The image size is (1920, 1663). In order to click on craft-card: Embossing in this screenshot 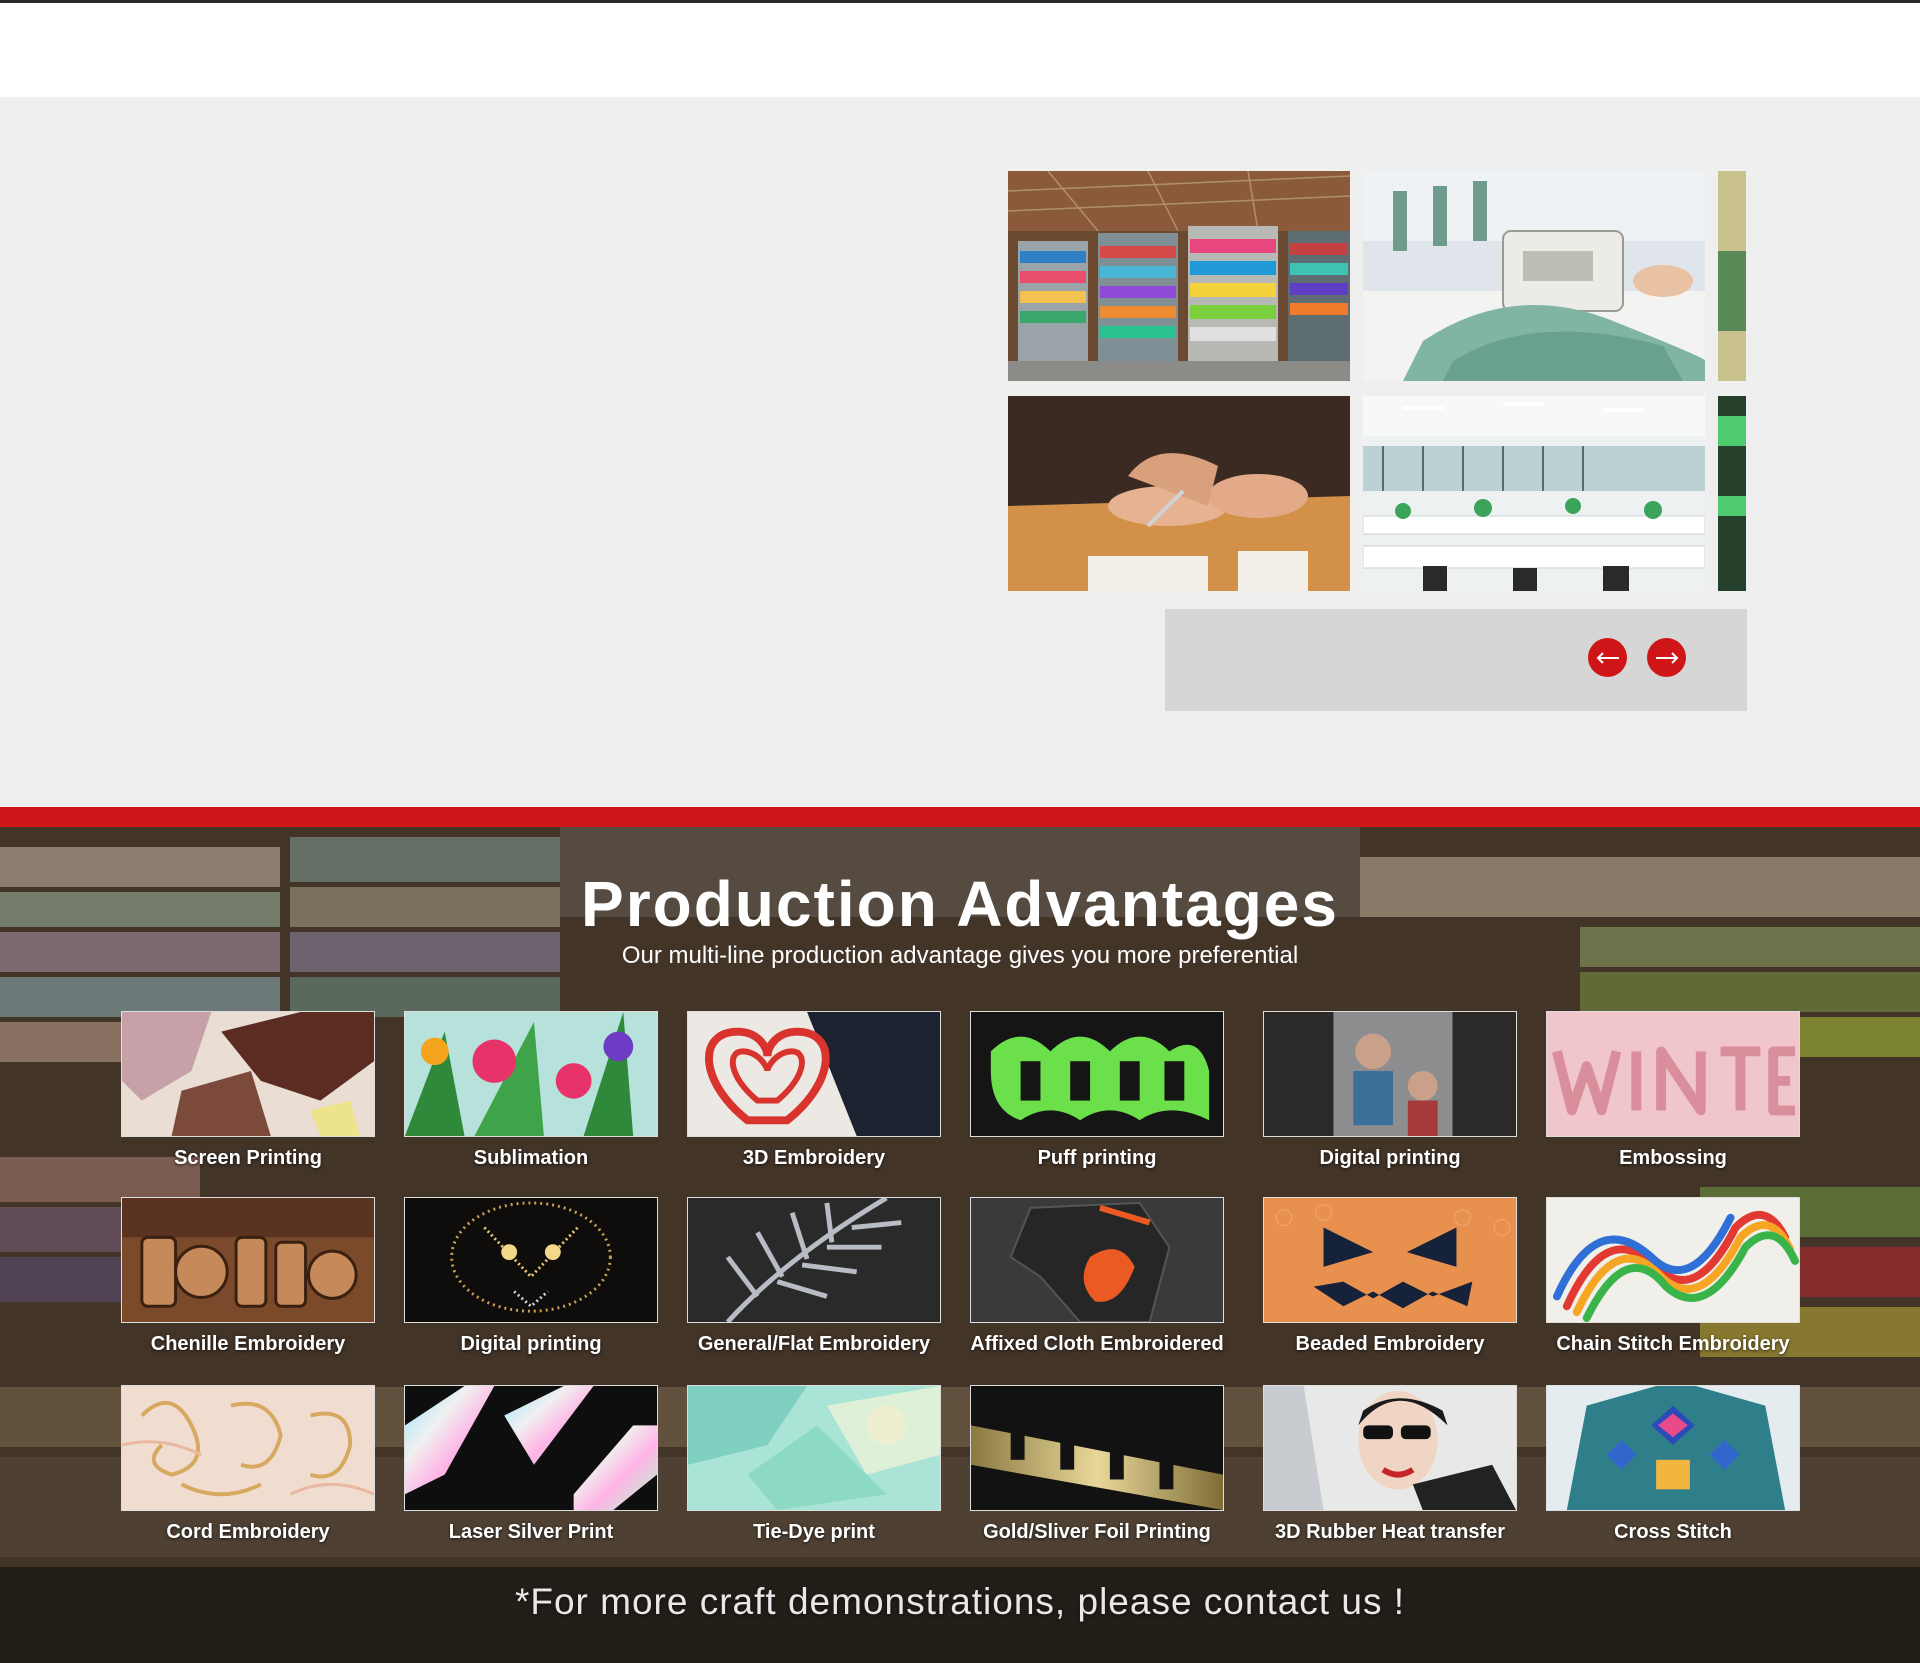, I will do `click(1673, 1090)`.